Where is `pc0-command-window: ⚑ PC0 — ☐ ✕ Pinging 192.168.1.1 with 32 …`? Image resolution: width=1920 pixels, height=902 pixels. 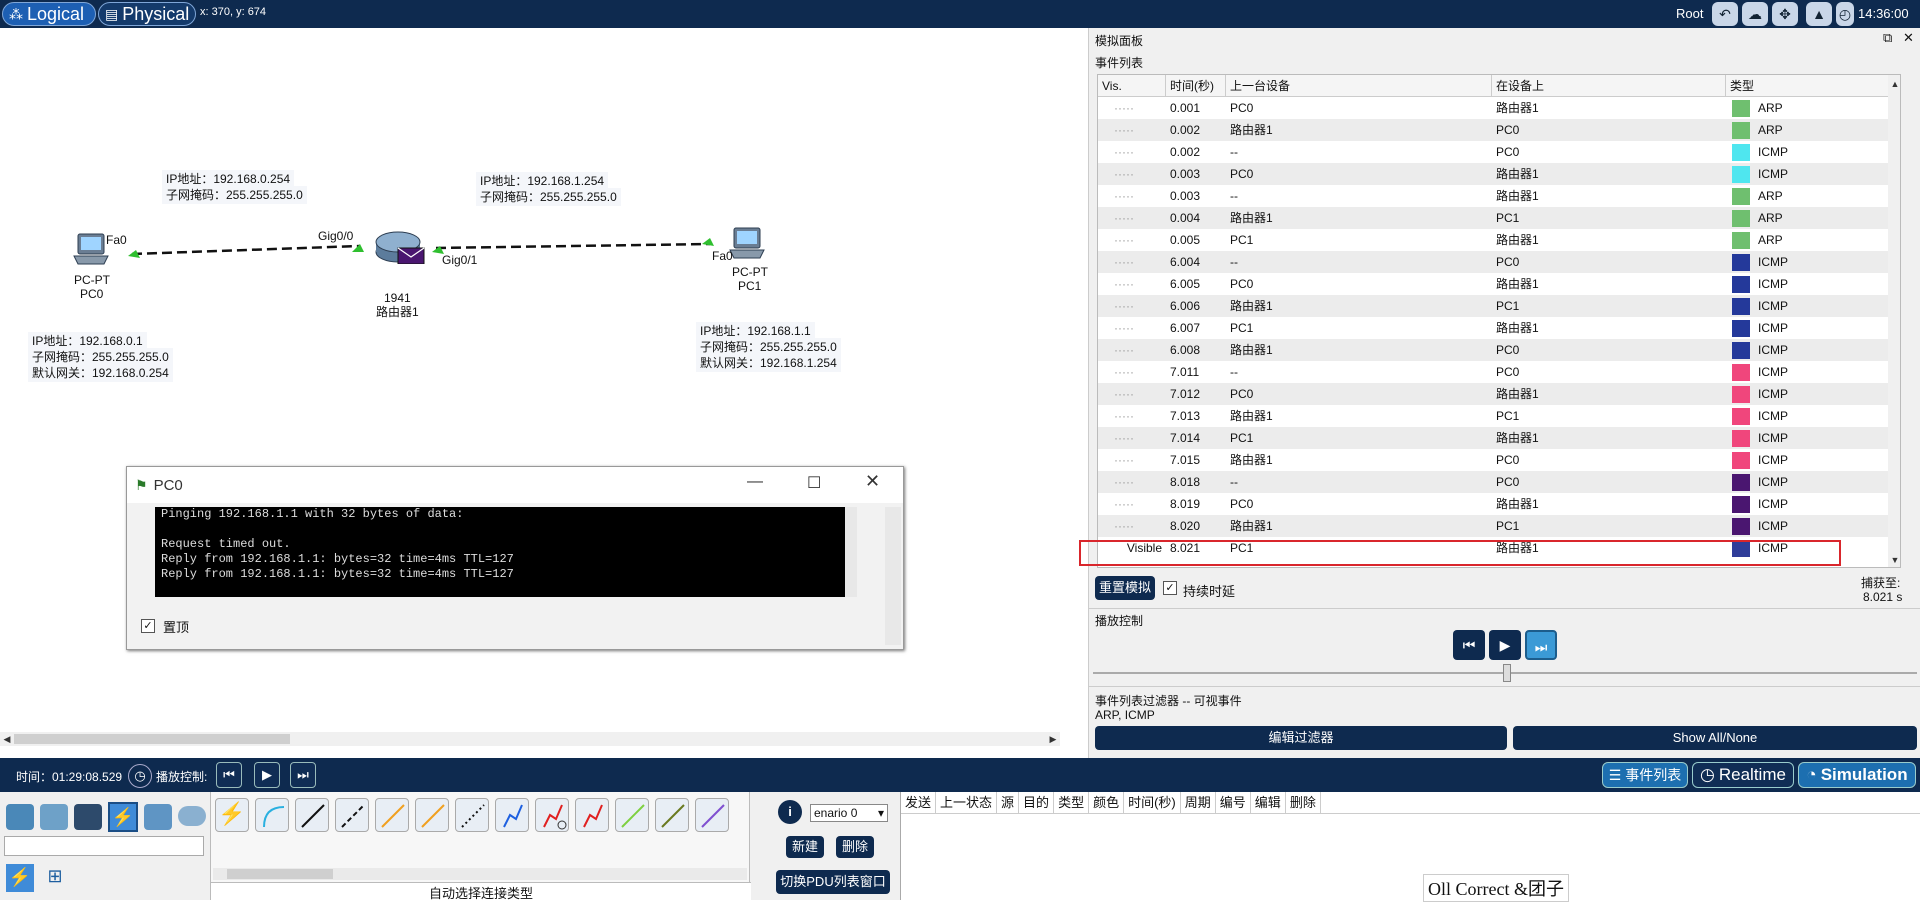 pc0-command-window: ⚑ PC0 — ☐ ✕ Pinging 192.168.1.1 with 32 … is located at coordinates (515, 558).